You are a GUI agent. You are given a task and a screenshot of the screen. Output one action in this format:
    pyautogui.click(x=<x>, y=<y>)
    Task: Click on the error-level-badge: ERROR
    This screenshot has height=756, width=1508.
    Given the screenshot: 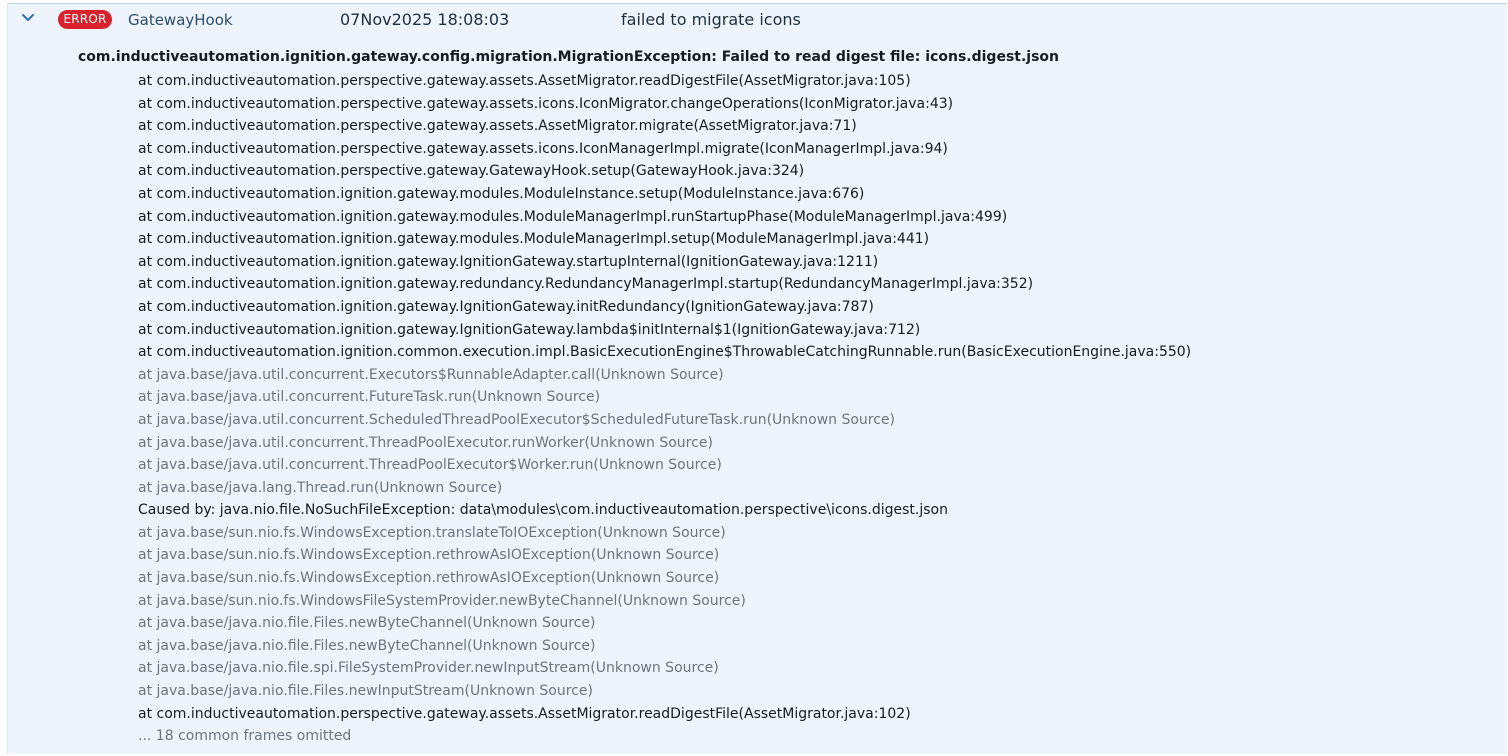 What is the action you would take?
    pyautogui.click(x=85, y=19)
    